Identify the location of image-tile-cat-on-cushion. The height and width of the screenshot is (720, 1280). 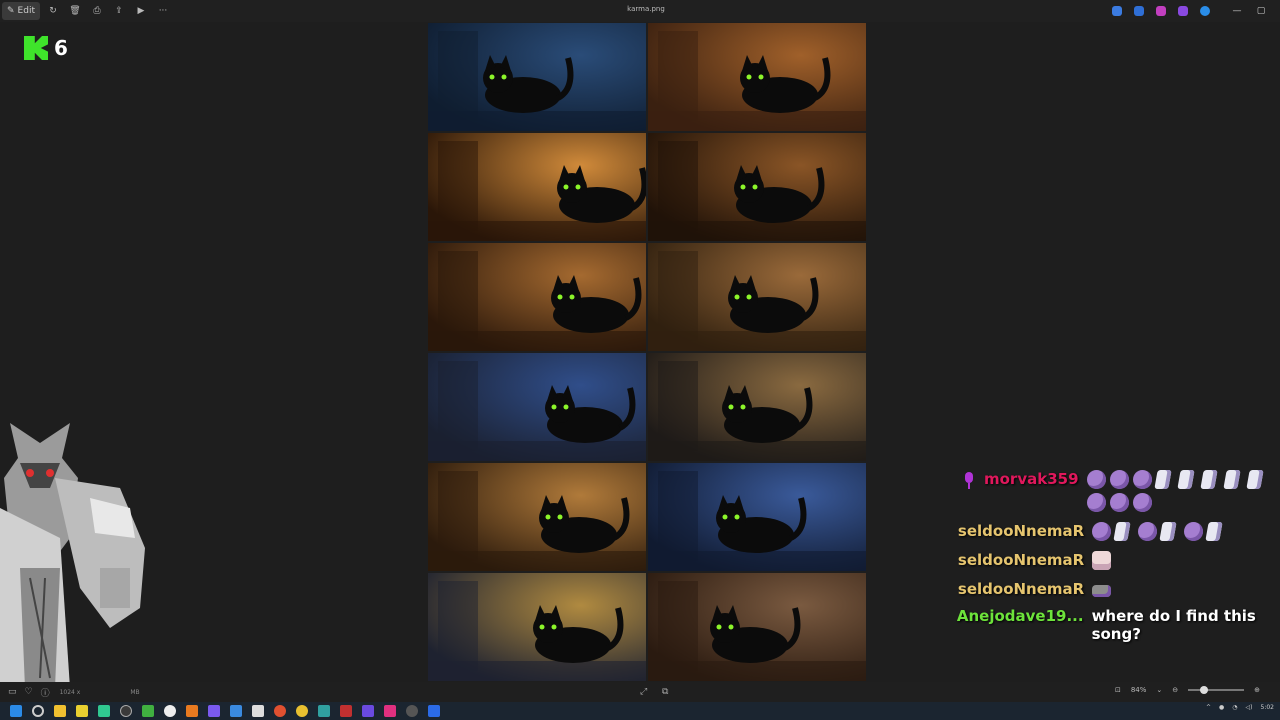
(757, 407).